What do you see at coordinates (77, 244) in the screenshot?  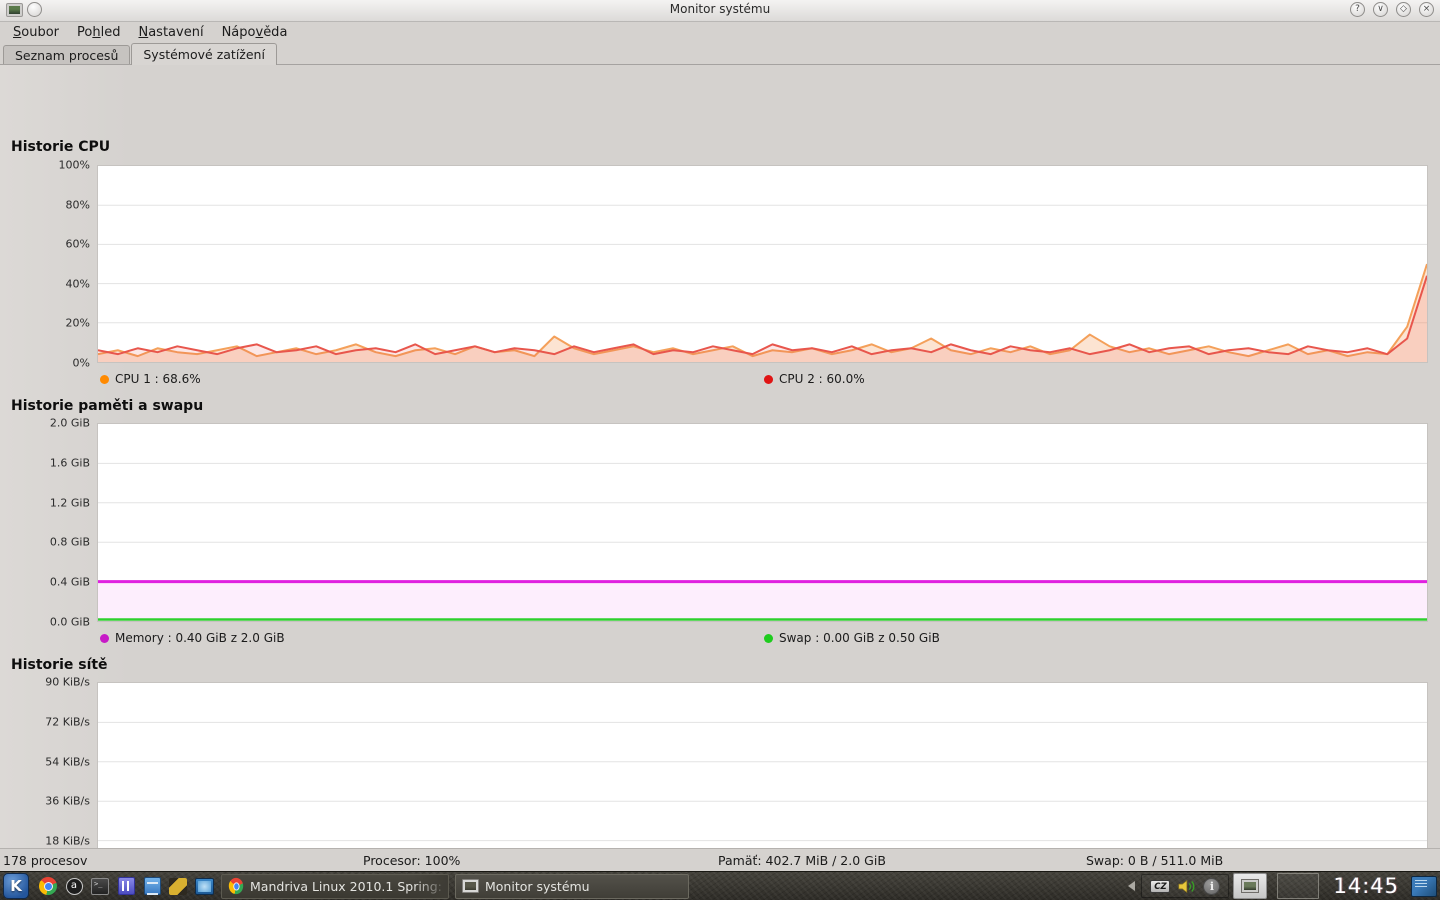 I see `y-tick: 60%` at bounding box center [77, 244].